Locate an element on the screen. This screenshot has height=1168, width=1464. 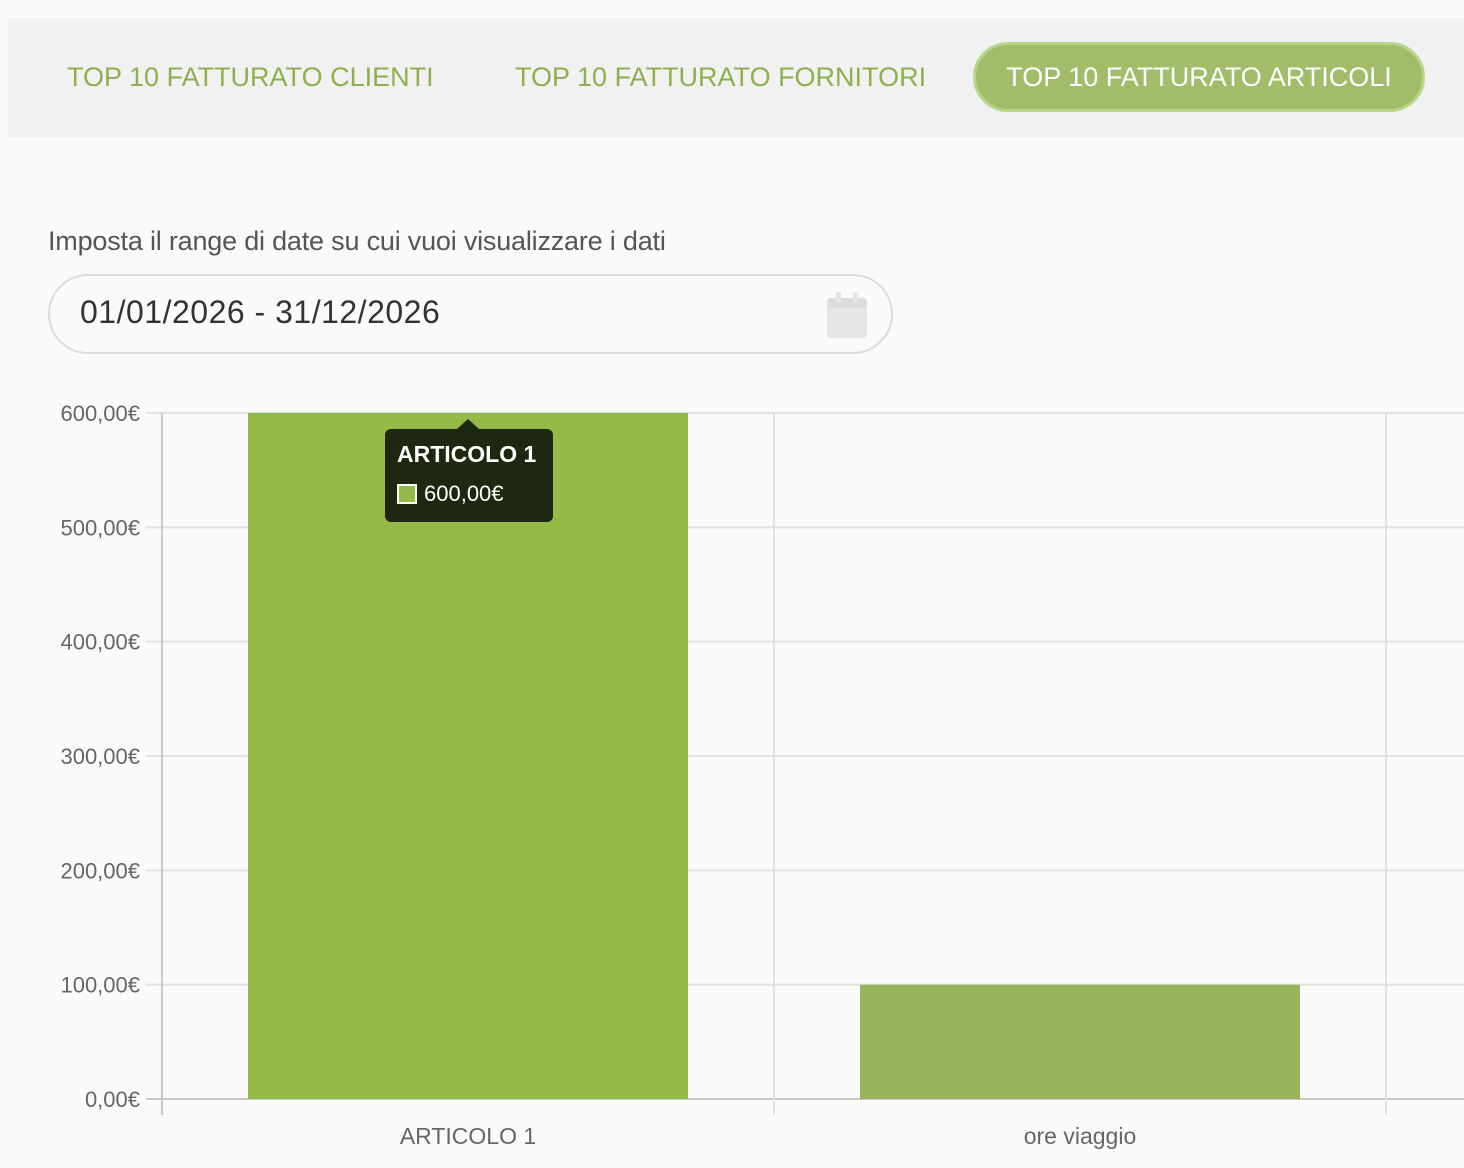
x-tick-label: ore viaggio is located at coordinates (1080, 1136).